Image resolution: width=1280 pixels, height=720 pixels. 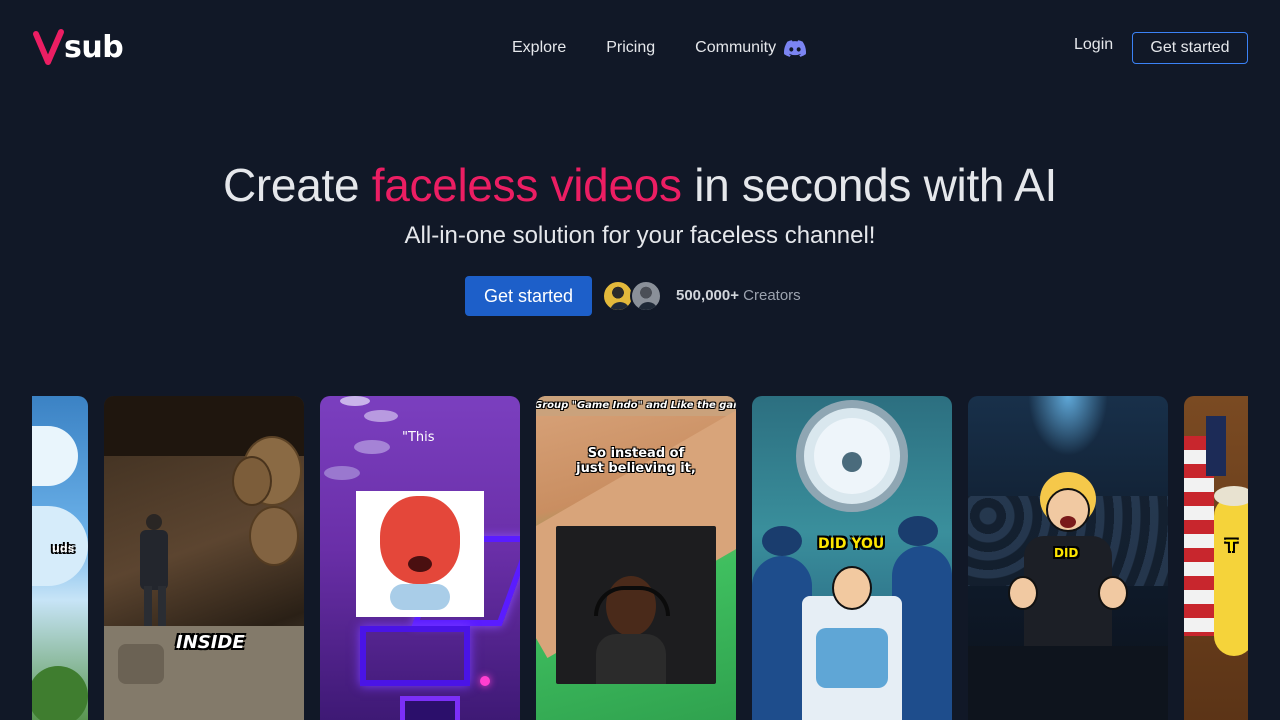 What do you see at coordinates (526, 185) in the screenshot?
I see `hero-title-accent: faceless videos` at bounding box center [526, 185].